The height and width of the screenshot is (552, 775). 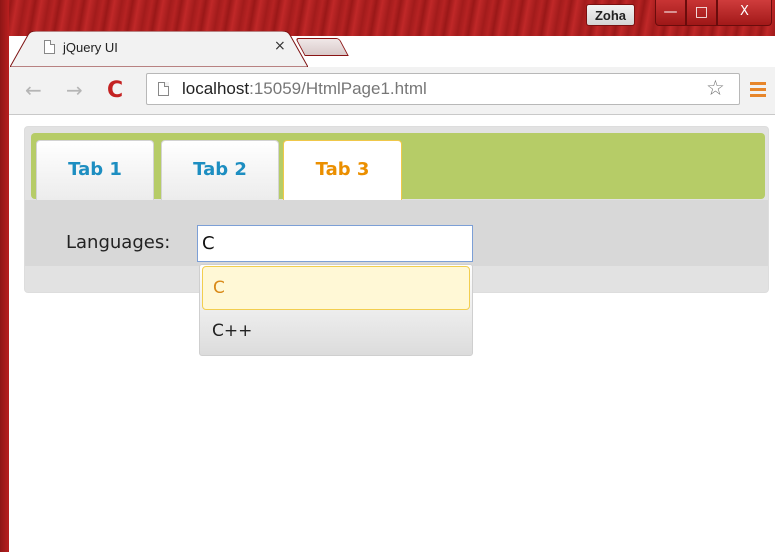 I want to click on reload-icon: C, so click(x=115, y=90).